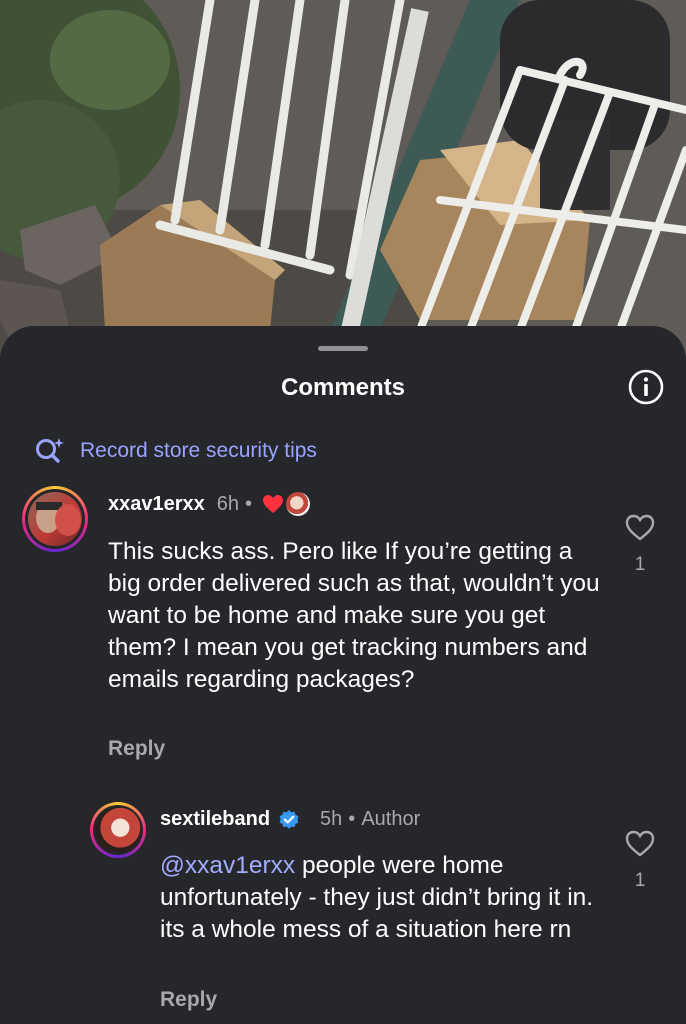  What do you see at coordinates (156, 504) in the screenshot?
I see `comment-username: xxav1erxx` at bounding box center [156, 504].